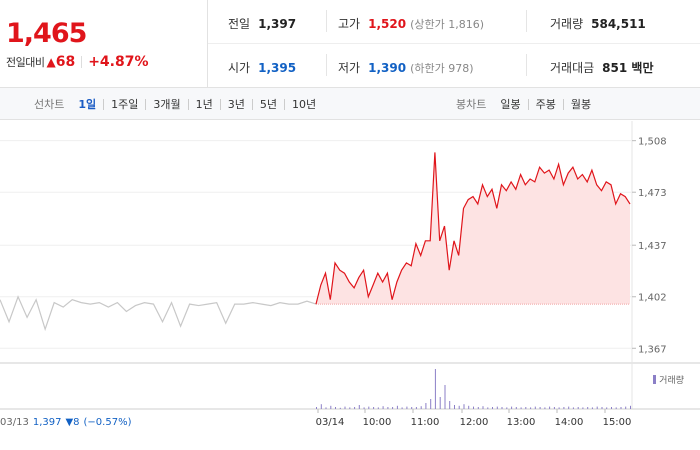 The width and height of the screenshot is (700, 450). I want to click on y-tick-label: 1,437, so click(652, 246).